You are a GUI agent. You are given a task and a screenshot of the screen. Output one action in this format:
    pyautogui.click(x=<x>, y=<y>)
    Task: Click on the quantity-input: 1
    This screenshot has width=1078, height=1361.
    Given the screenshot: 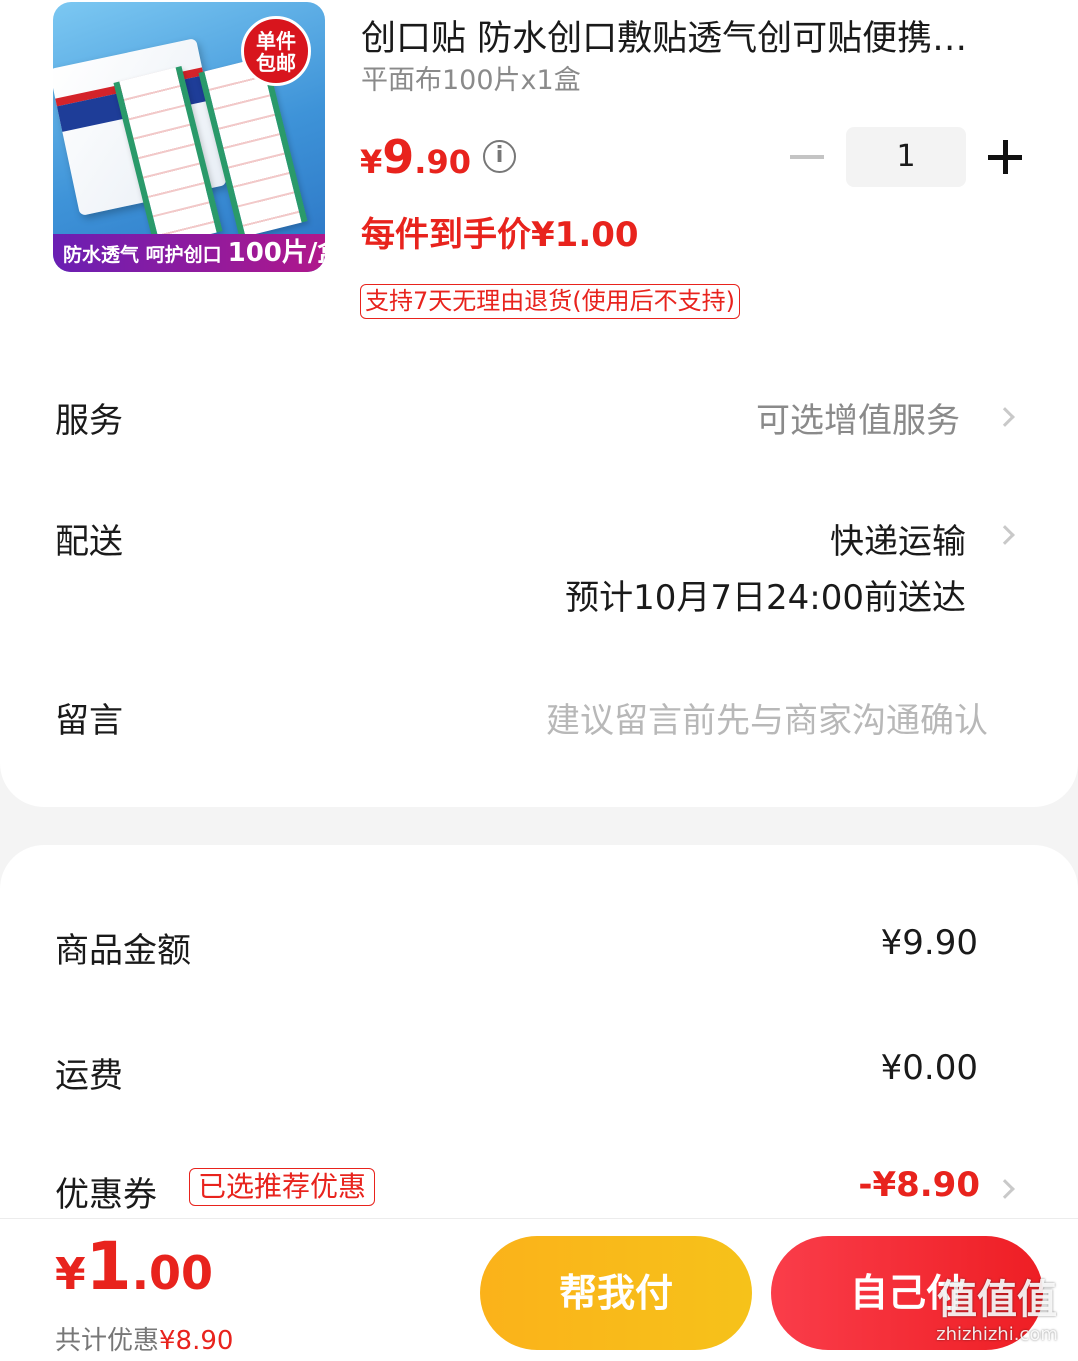 What is the action you would take?
    pyautogui.click(x=906, y=157)
    